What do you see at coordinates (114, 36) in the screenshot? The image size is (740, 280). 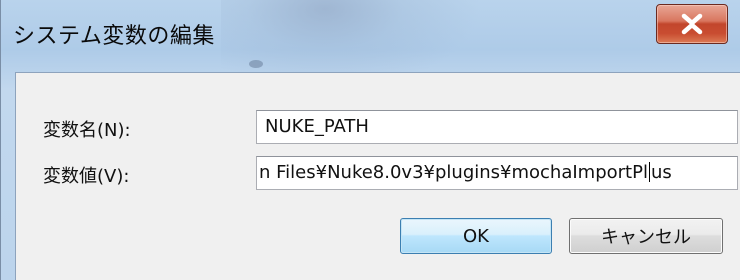 I see `dialog-title: システム変数の編集` at bounding box center [114, 36].